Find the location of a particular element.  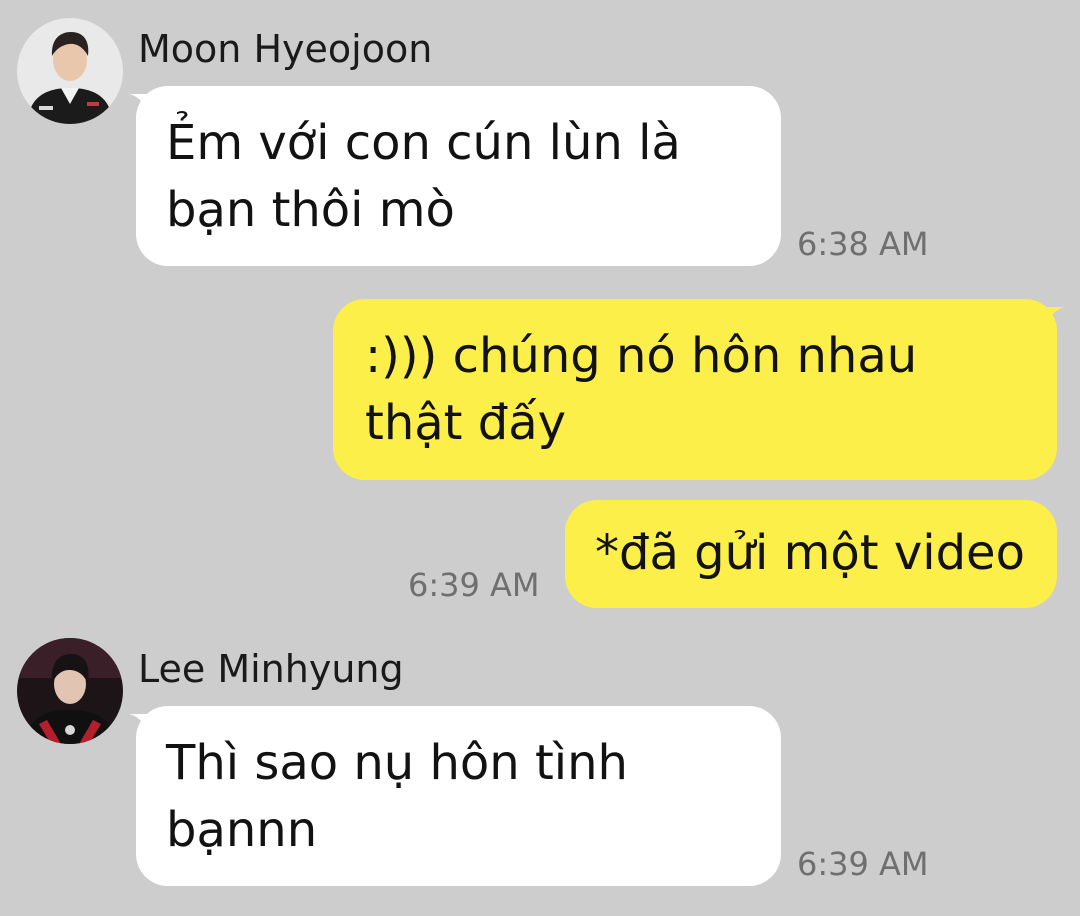

message-bubble-sent: :))) chúng nó hôn nhau thật đấy is located at coordinates (695, 389).